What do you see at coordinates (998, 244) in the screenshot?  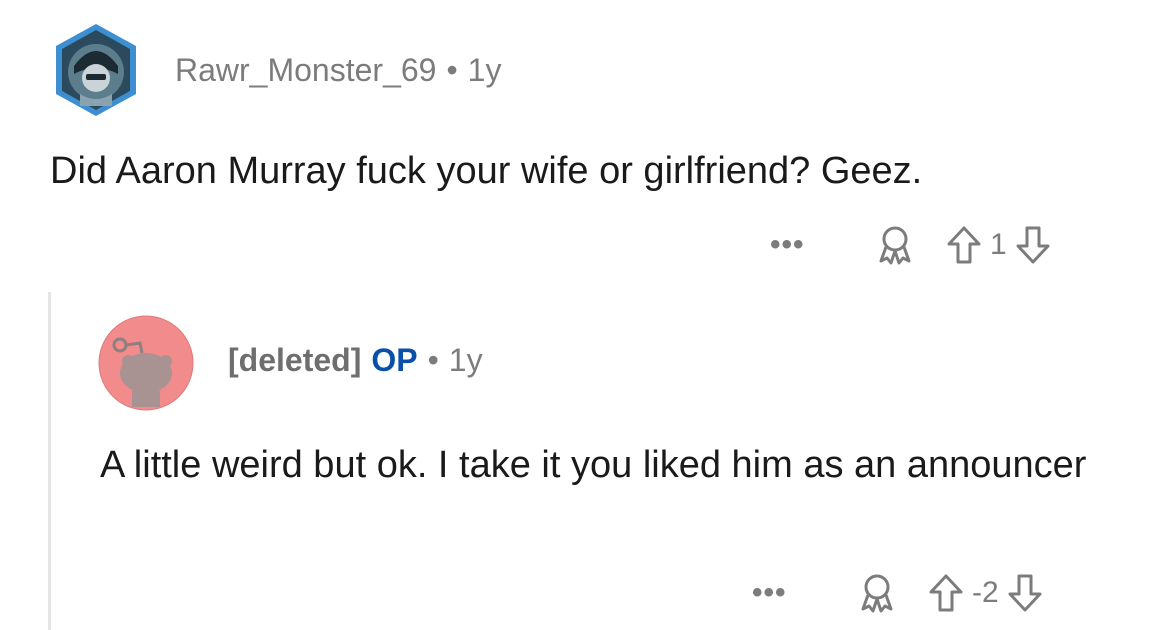 I see `vote-score: 1` at bounding box center [998, 244].